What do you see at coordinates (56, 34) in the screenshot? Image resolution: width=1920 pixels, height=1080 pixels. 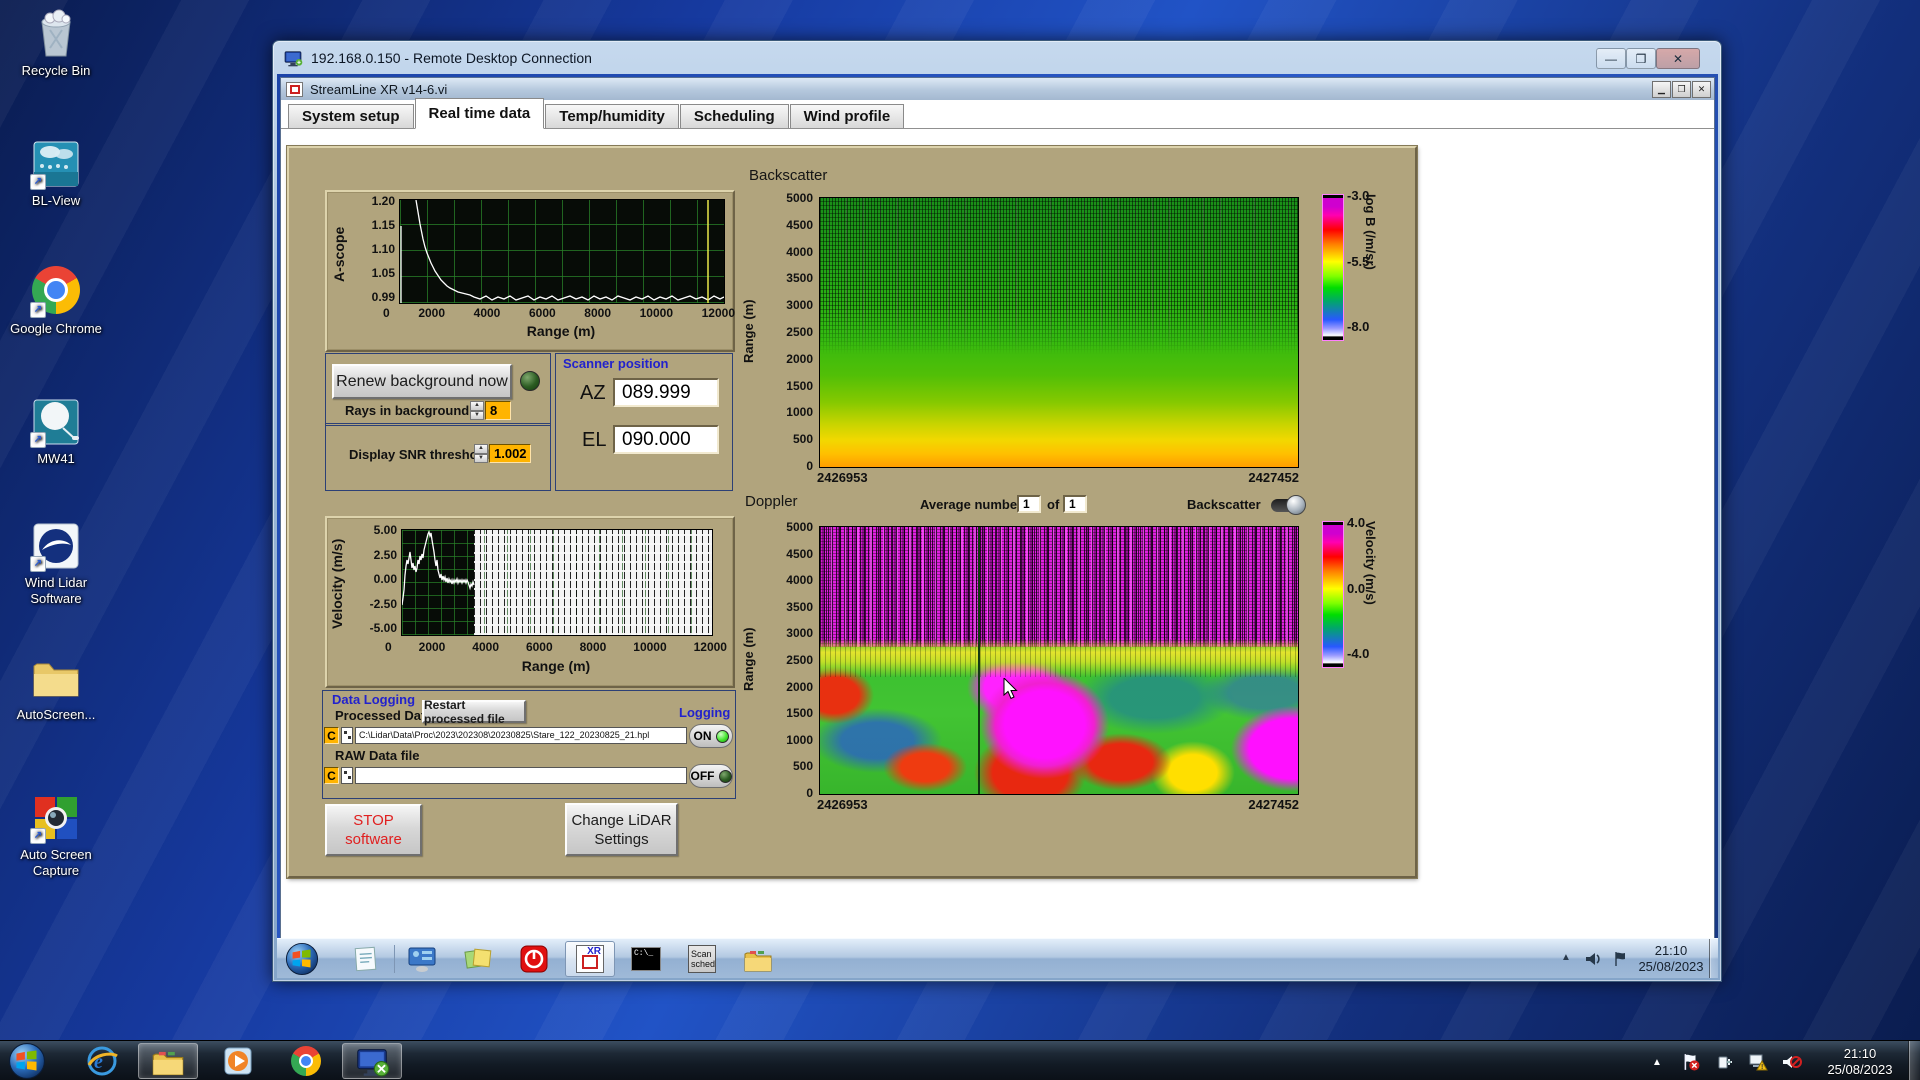 I see `recycle-bin-icon` at bounding box center [56, 34].